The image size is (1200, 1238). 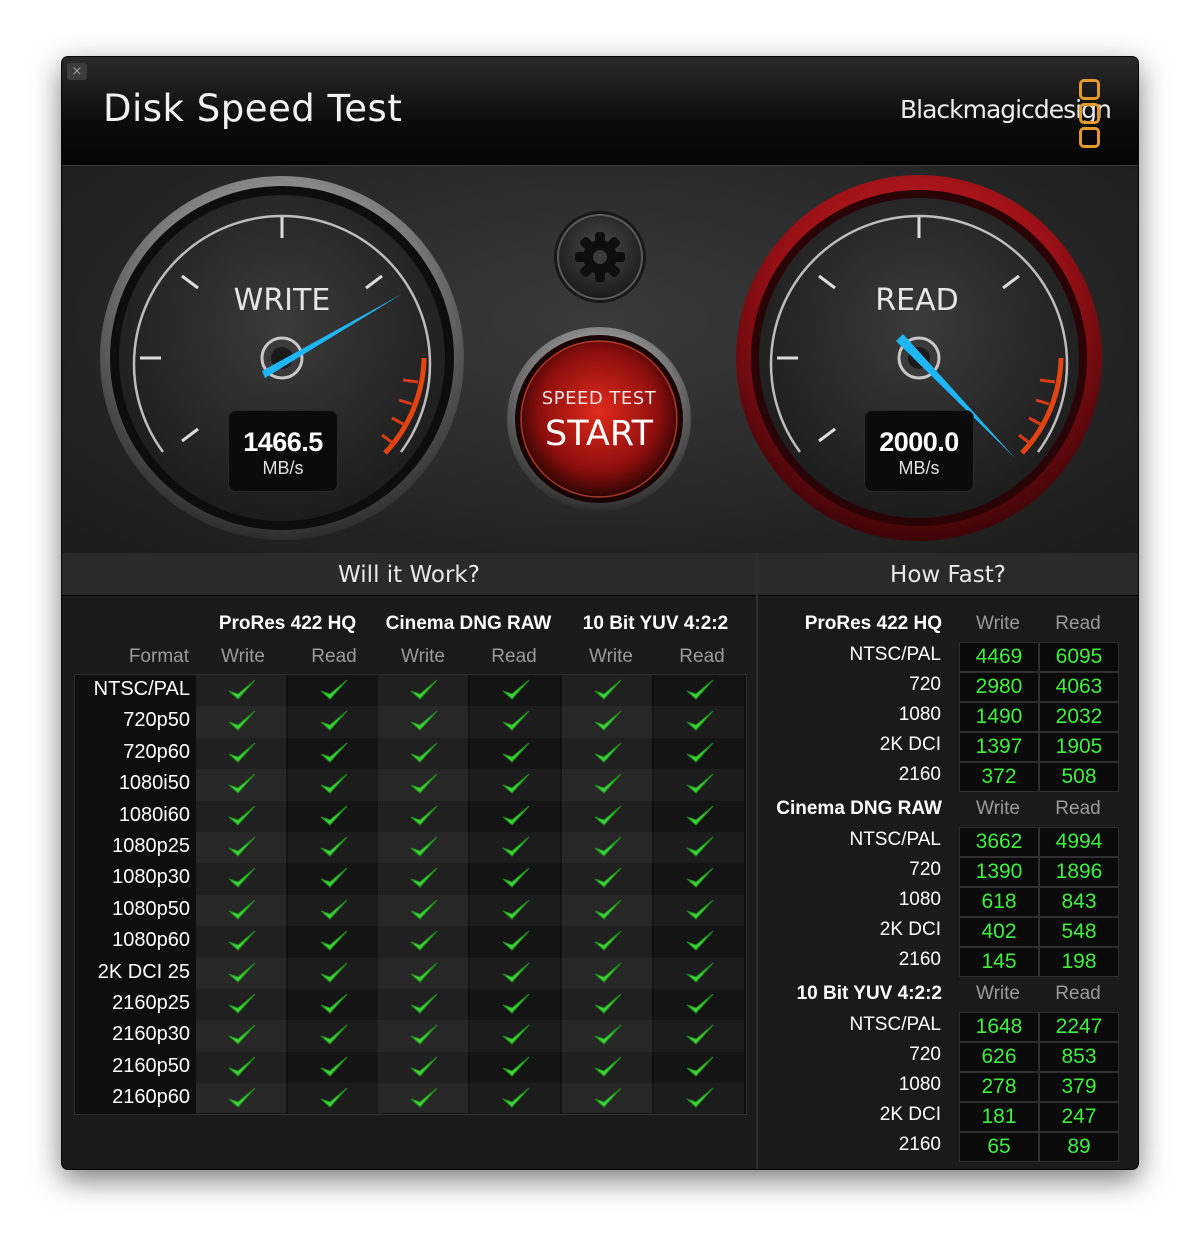 What do you see at coordinates (999, 657) in the screenshot?
I see `hf-write-value: 4469` at bounding box center [999, 657].